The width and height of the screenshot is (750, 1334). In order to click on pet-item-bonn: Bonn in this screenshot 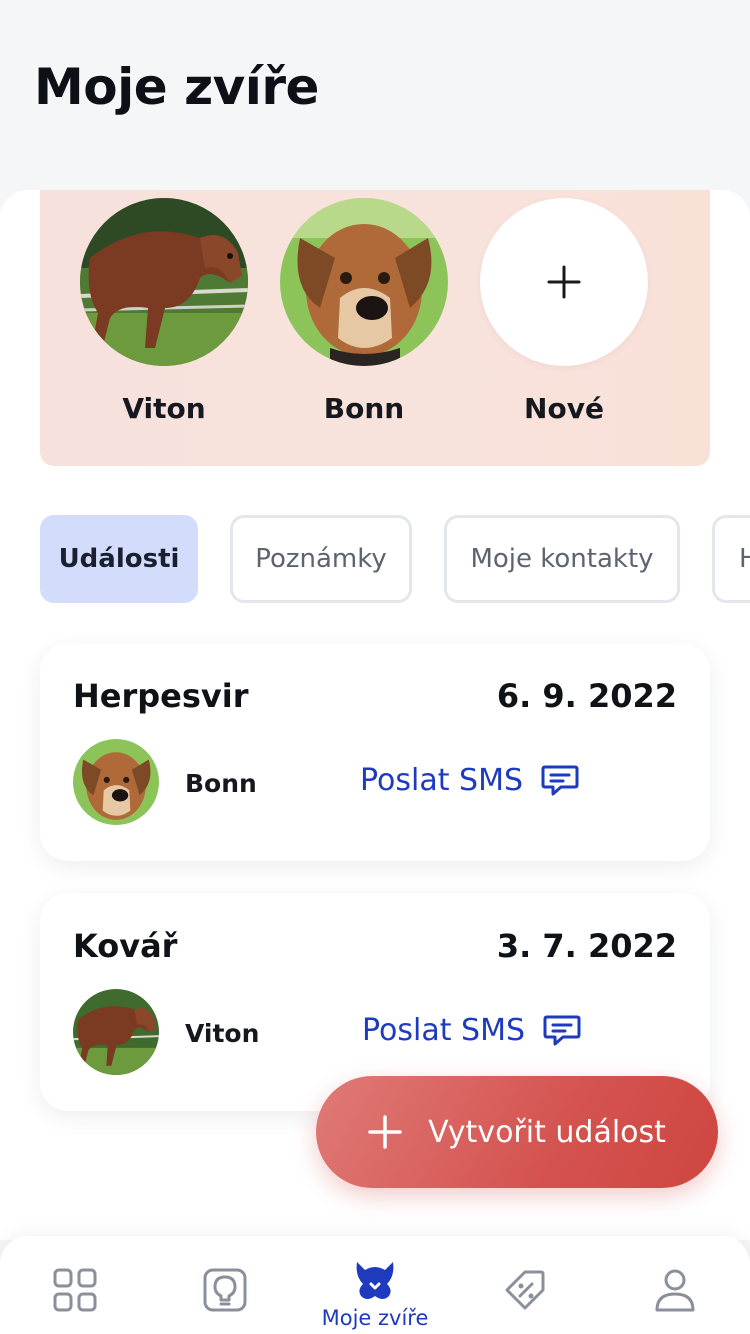, I will do `click(364, 311)`.